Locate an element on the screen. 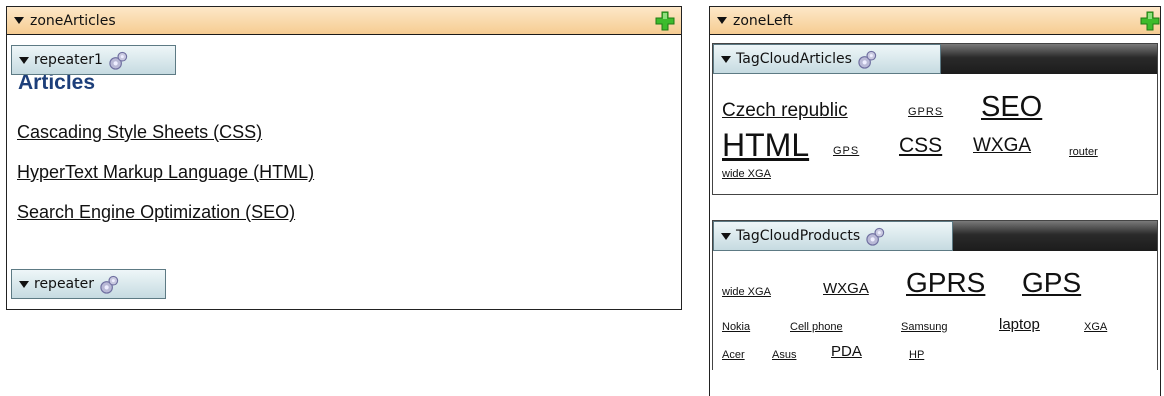  tag-link: HP is located at coordinates (916, 355).